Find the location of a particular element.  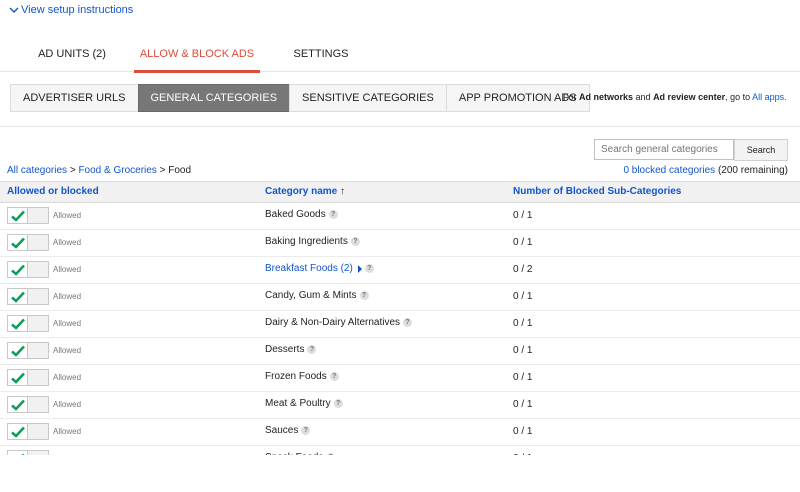

category-name-label: Candy, Gum & Mints is located at coordinates (311, 295).